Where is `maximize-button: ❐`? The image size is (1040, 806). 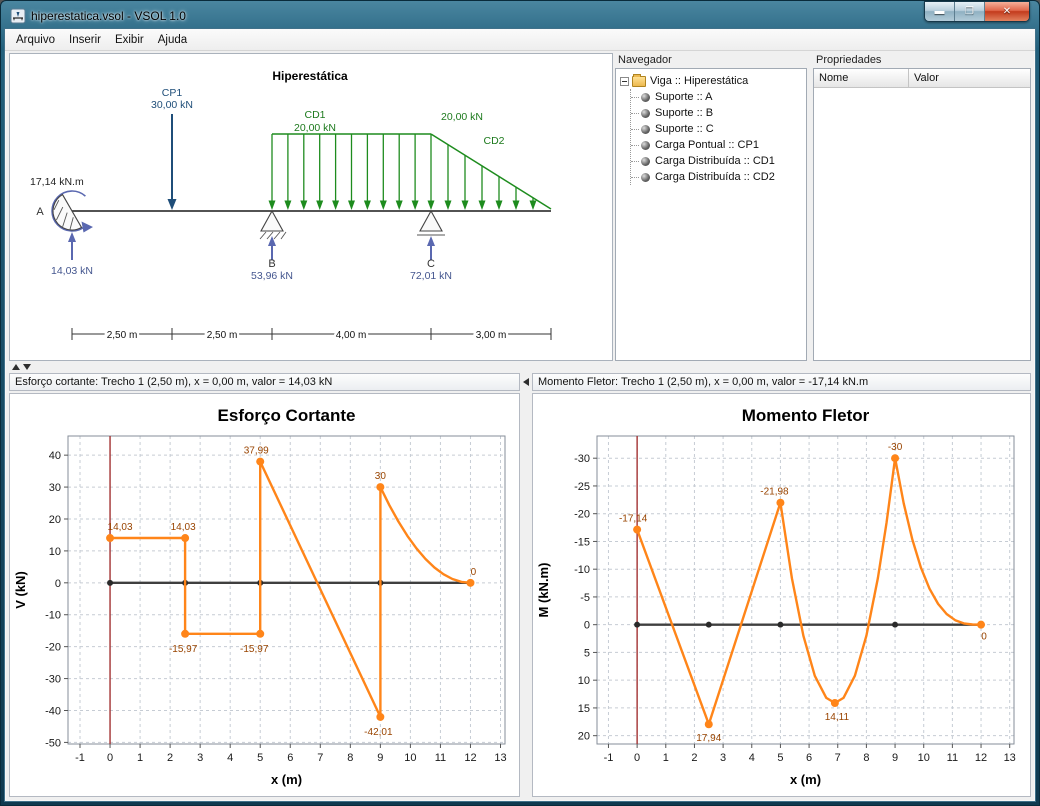 maximize-button: ❐ is located at coordinates (970, 11).